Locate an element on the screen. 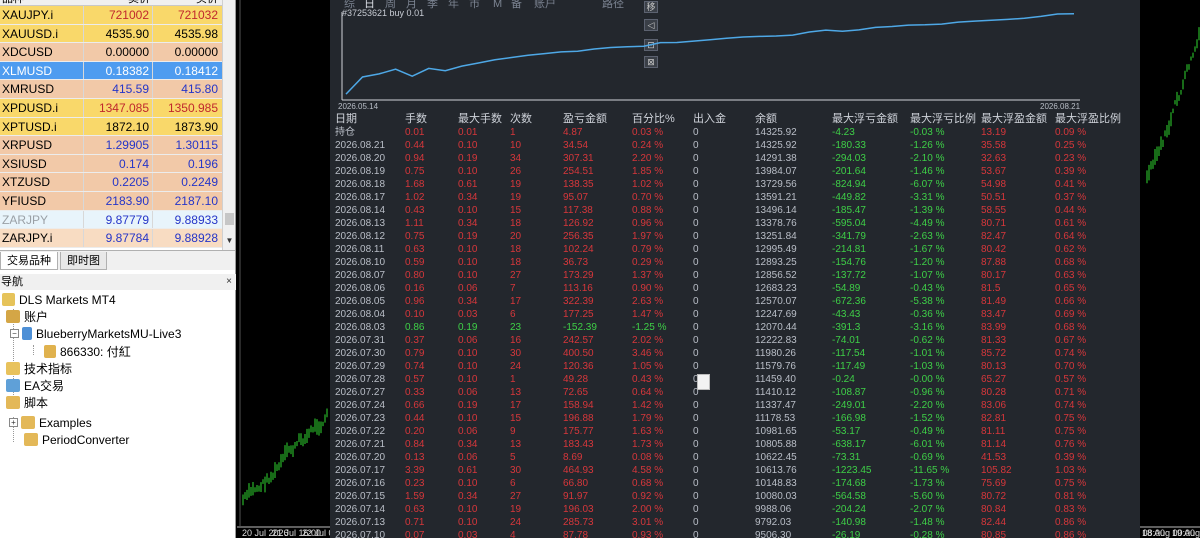  tab-symbols: 交易品种 is located at coordinates (29, 261).